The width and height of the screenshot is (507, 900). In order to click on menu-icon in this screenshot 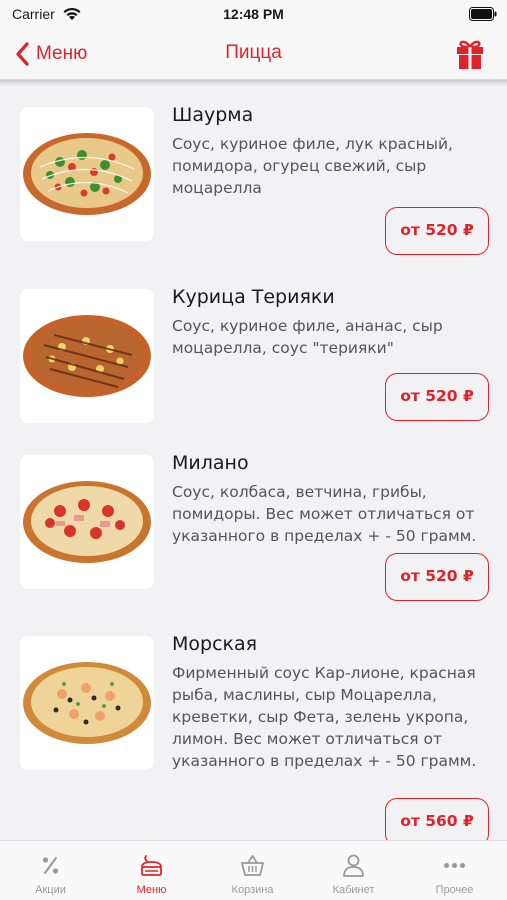, I will do `click(151, 865)`.